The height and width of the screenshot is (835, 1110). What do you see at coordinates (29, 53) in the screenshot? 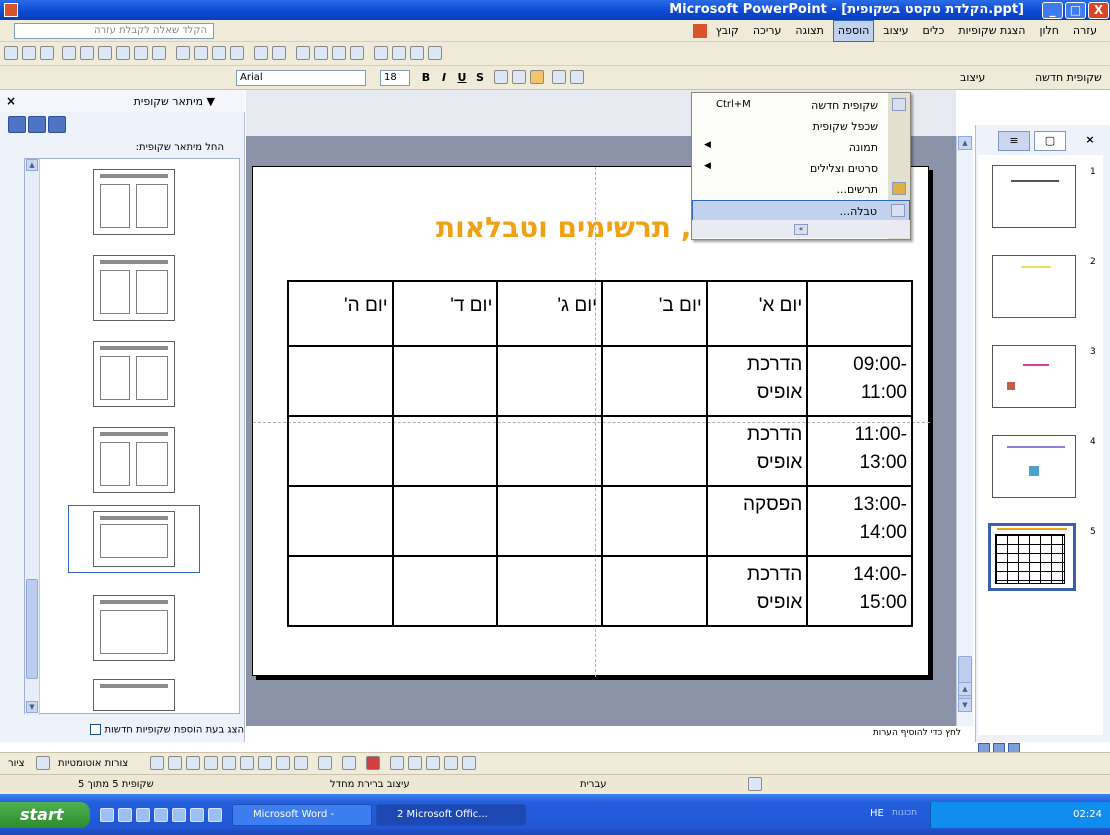
I see `open-icon` at bounding box center [29, 53].